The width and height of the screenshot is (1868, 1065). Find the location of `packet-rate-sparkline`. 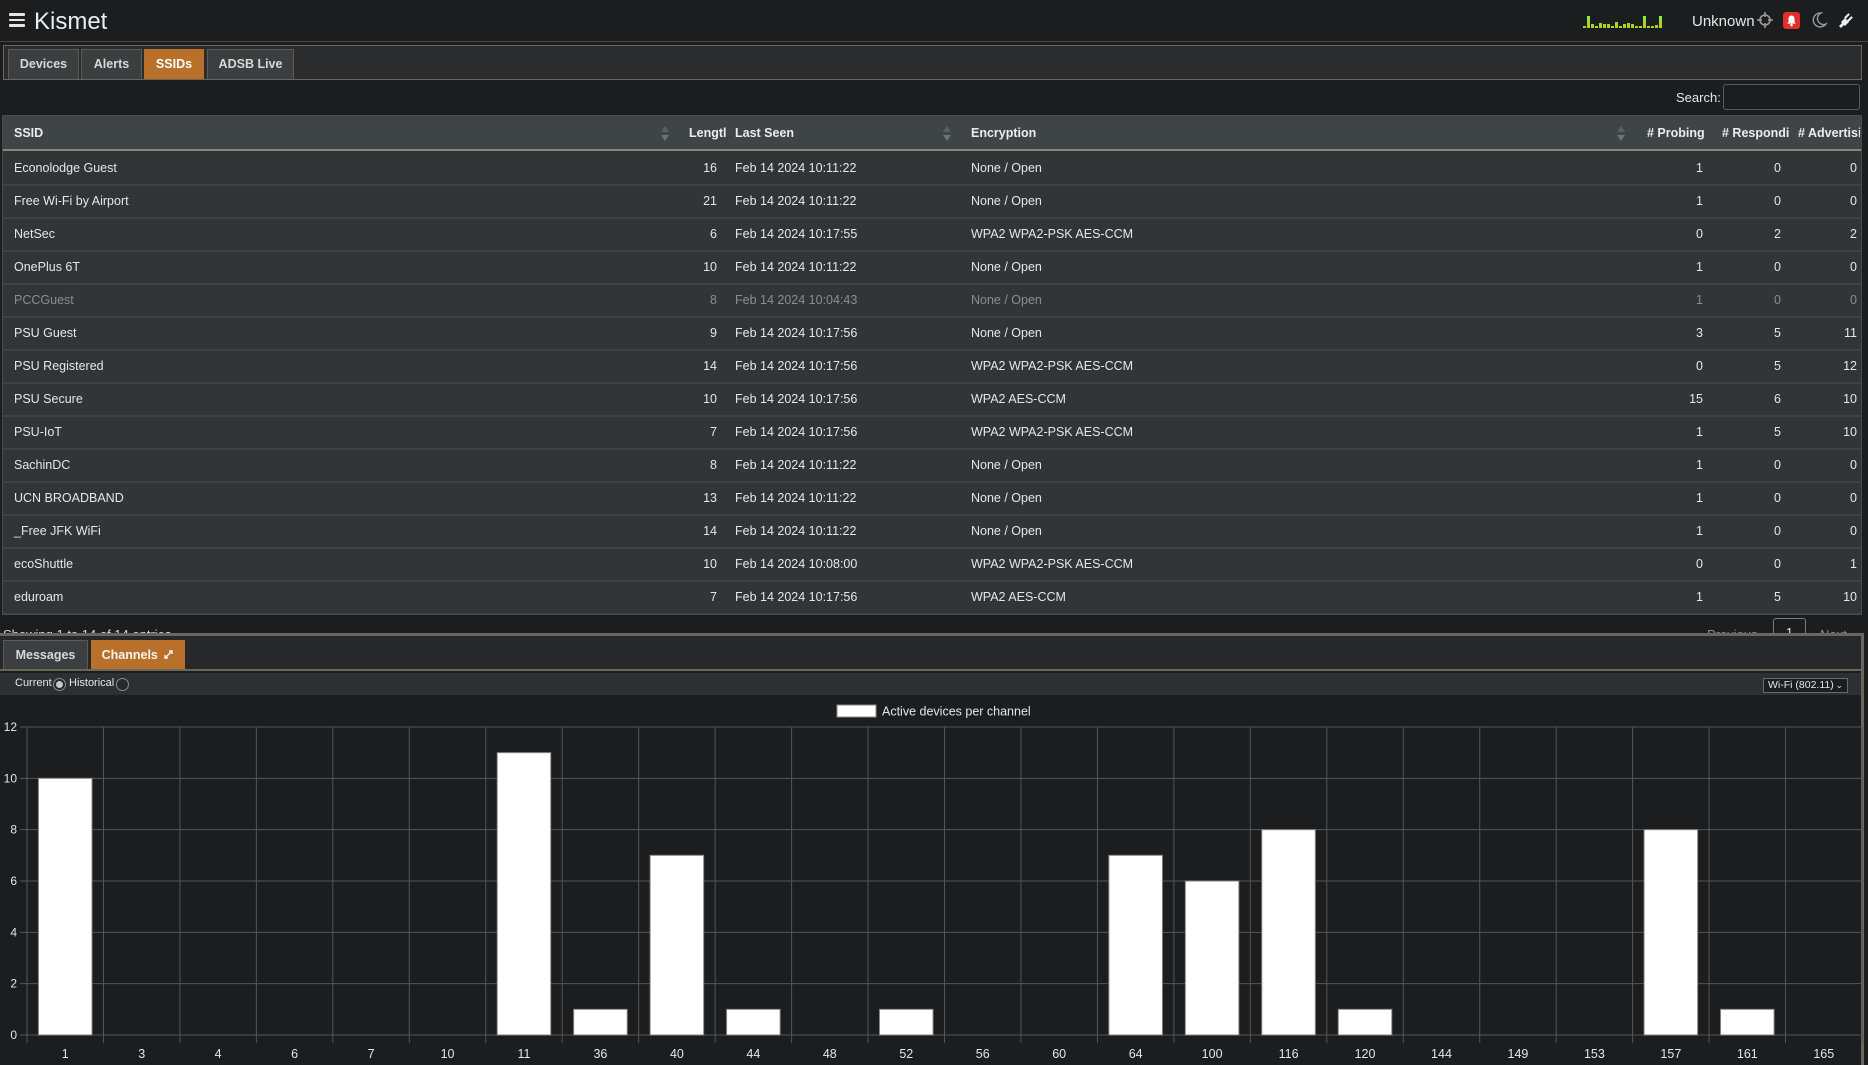

packet-rate-sparkline is located at coordinates (1622, 22).